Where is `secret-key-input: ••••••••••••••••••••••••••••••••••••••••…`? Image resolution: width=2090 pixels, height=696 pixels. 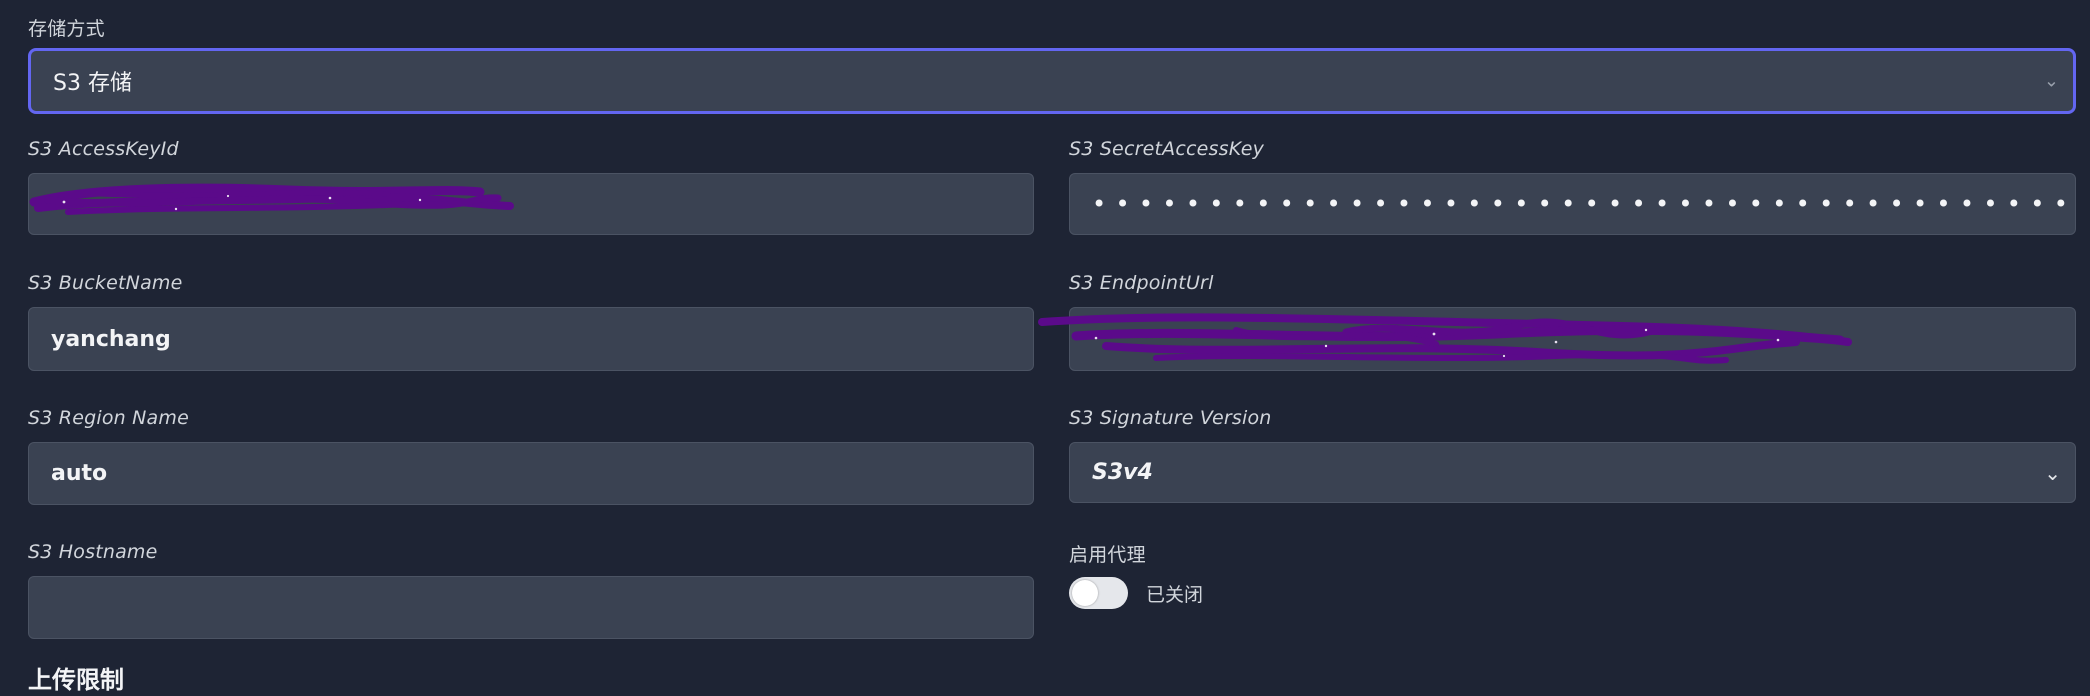 secret-key-input: ••••••••••••••••••••••••••••••••••••••••… is located at coordinates (1572, 204).